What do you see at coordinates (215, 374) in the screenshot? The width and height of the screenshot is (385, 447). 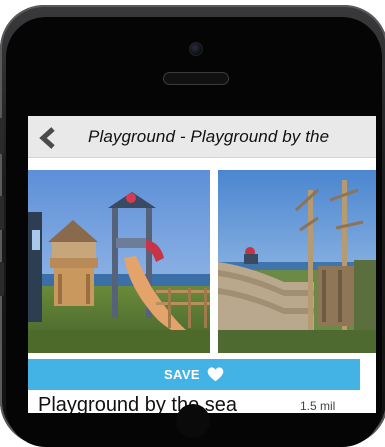 I see `heart-icon` at bounding box center [215, 374].